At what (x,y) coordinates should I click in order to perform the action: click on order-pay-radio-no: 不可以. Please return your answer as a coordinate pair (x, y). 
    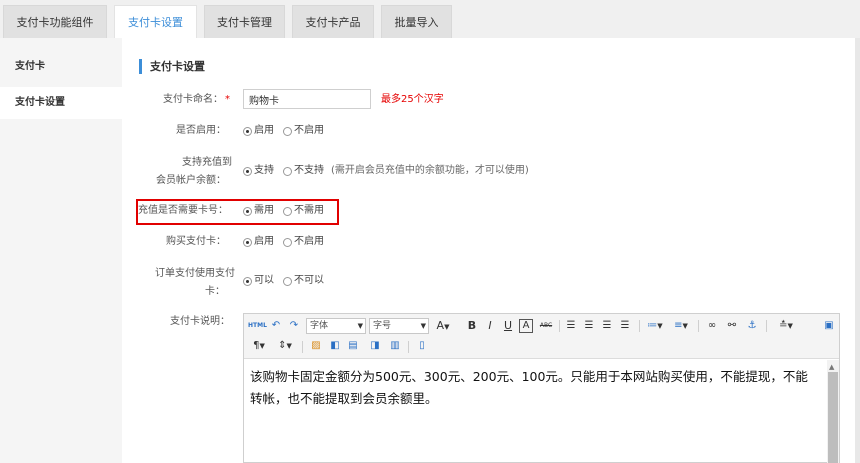
    Looking at the image, I should click on (303, 281).